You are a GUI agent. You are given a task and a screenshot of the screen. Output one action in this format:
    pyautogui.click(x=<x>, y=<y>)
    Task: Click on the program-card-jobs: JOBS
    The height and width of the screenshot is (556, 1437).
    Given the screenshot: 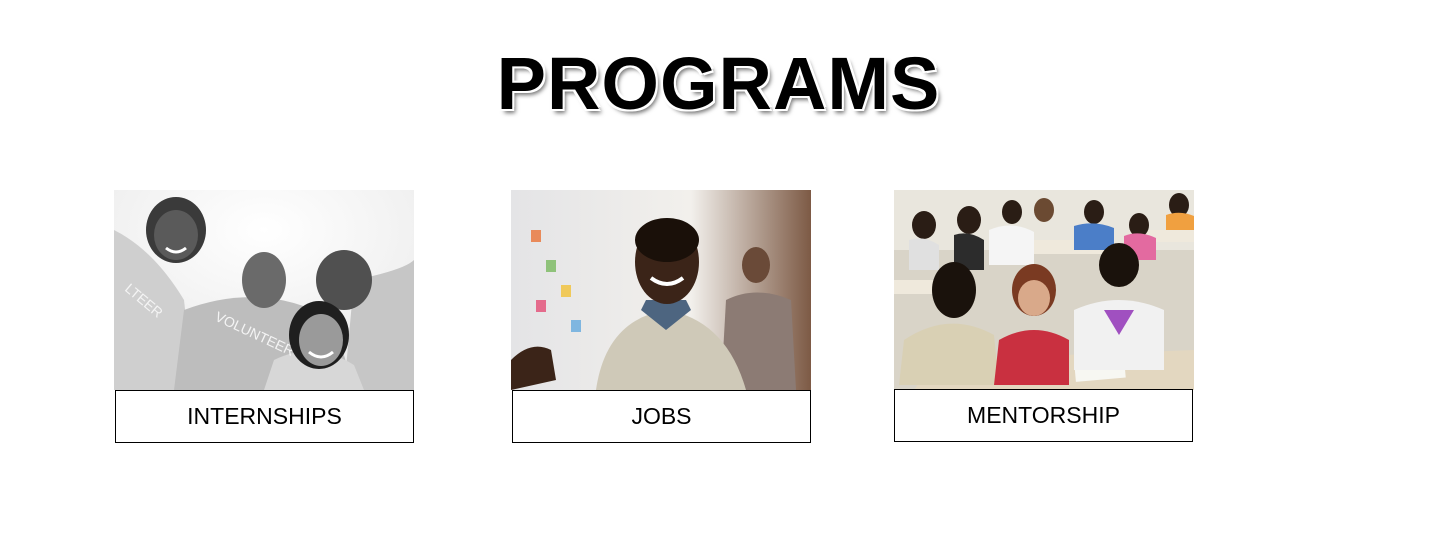 What is the action you would take?
    pyautogui.click(x=661, y=316)
    